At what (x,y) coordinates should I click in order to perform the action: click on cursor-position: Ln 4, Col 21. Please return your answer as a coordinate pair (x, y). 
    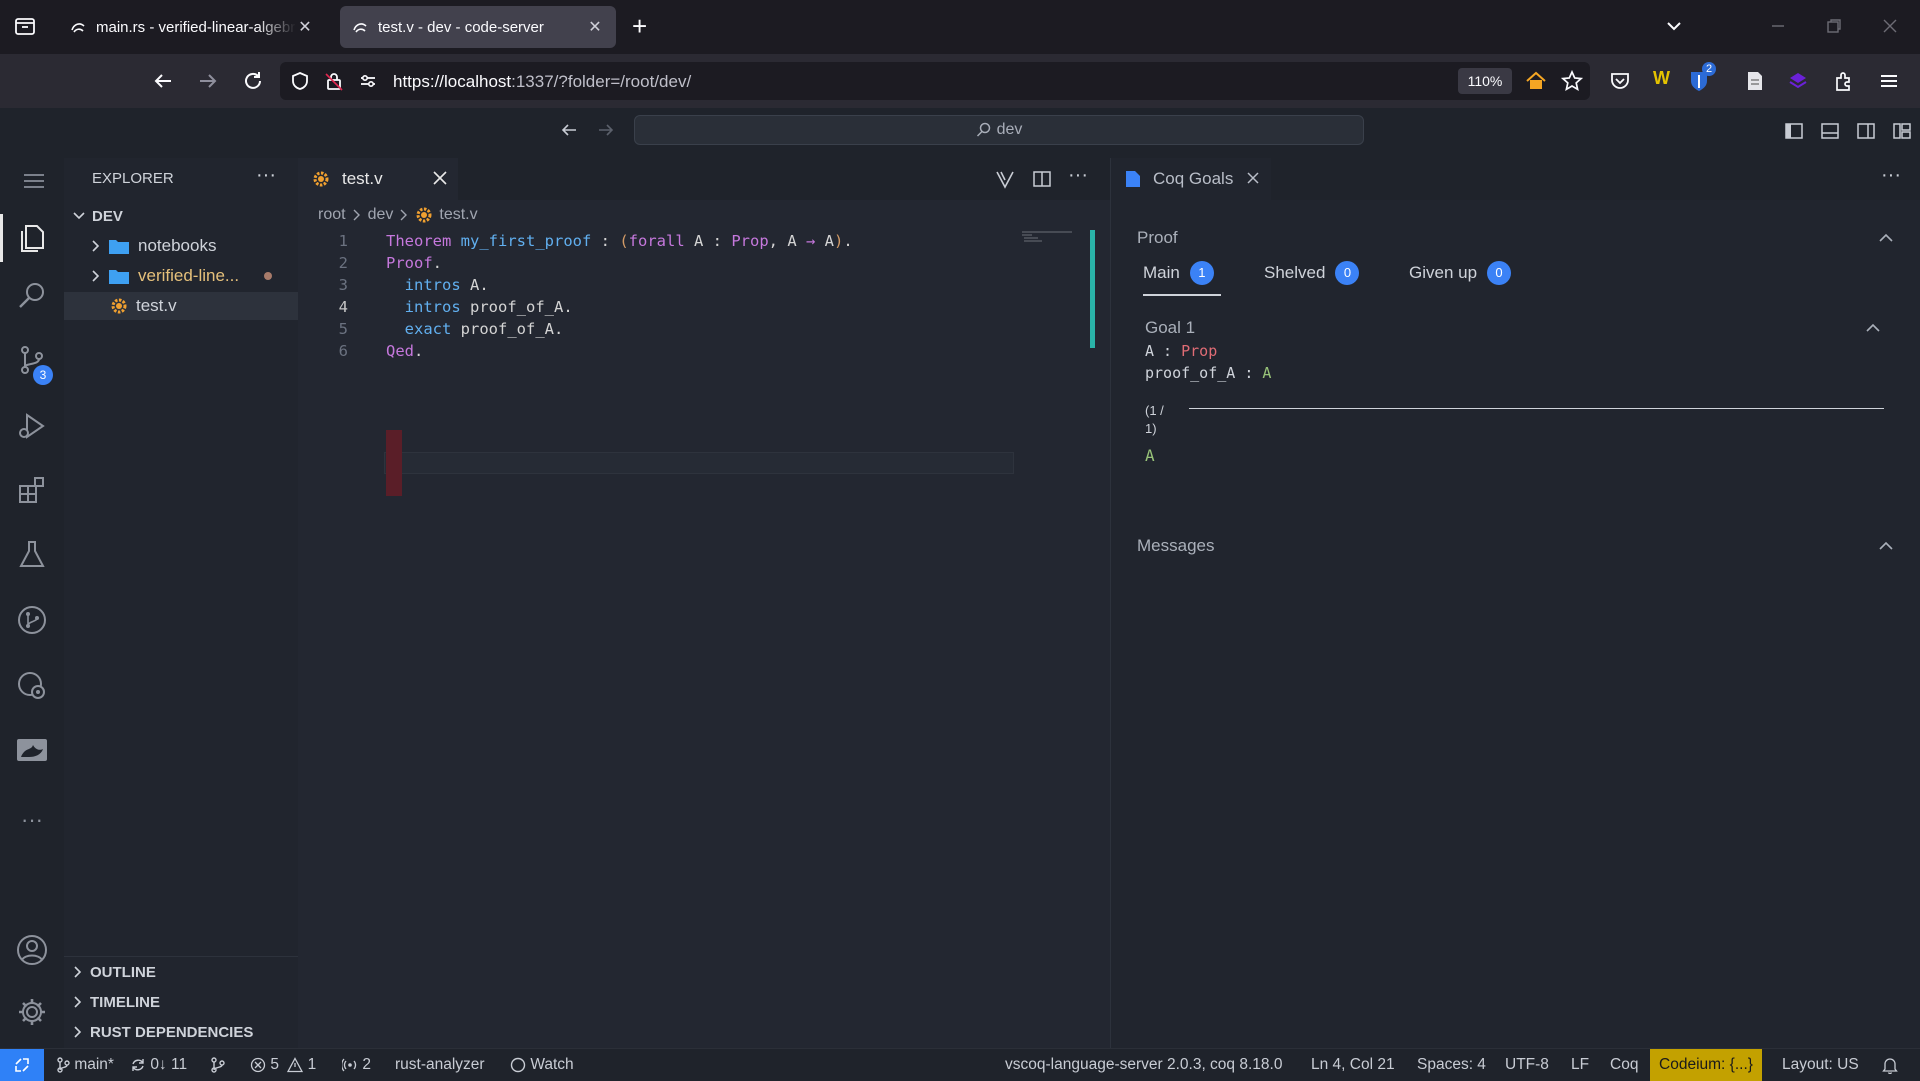
    Looking at the image, I should click on (1353, 1065).